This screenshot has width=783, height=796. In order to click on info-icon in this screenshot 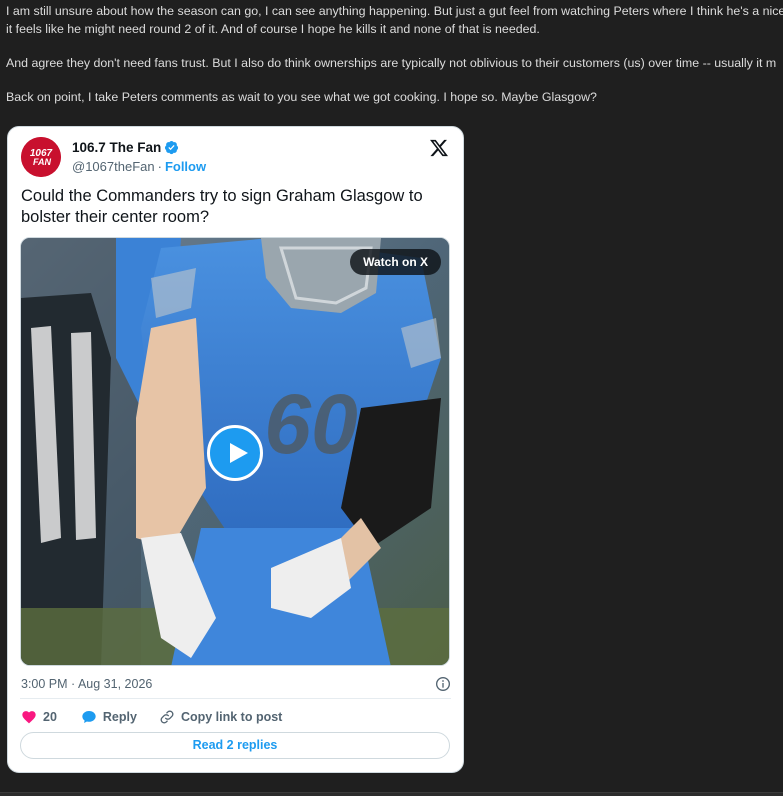, I will do `click(443, 684)`.